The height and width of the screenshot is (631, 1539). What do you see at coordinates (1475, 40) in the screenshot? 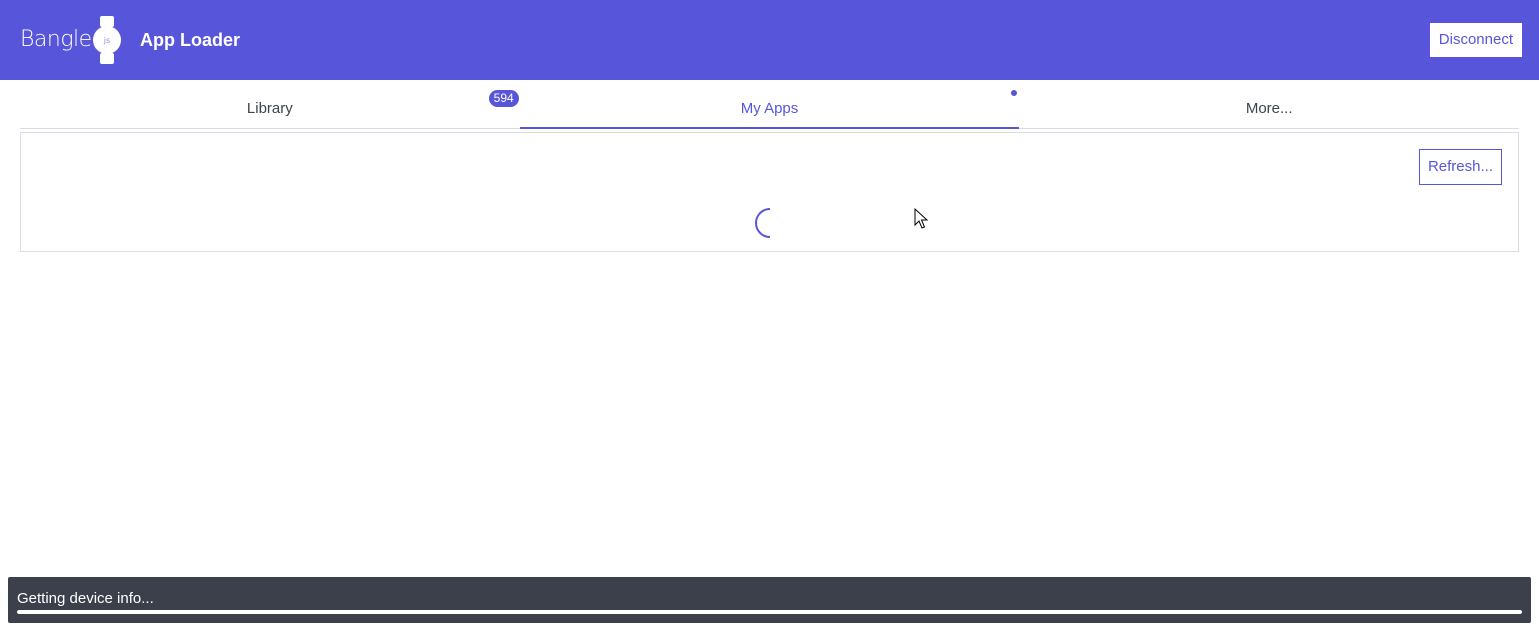
I see `disconnect-button: Disconnect` at bounding box center [1475, 40].